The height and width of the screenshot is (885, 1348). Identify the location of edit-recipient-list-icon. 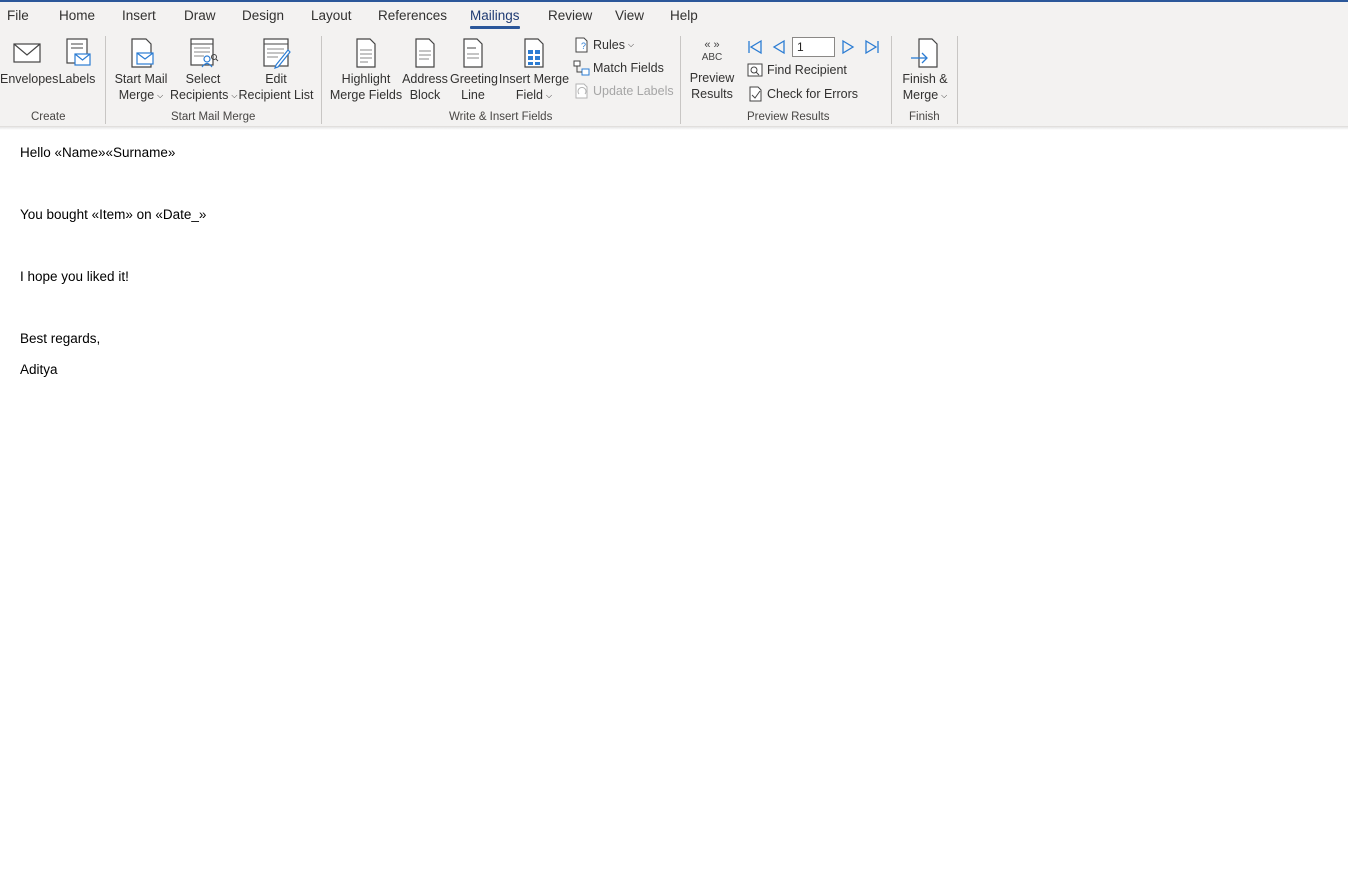
(277, 53).